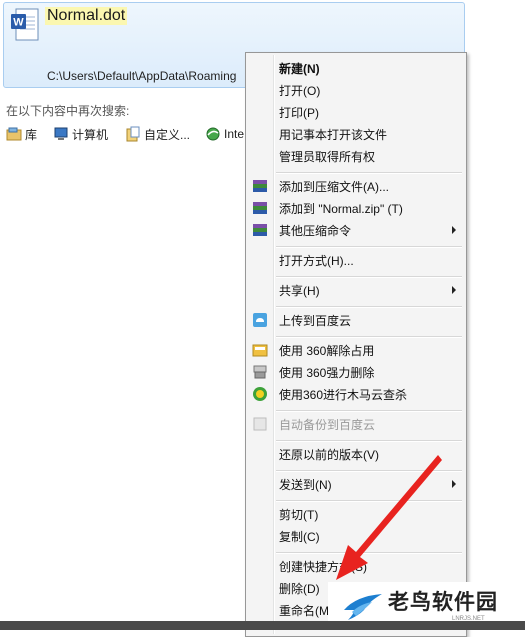  What do you see at coordinates (443, 602) in the screenshot?
I see `watermark-text: 老鸟软件园` at bounding box center [443, 602].